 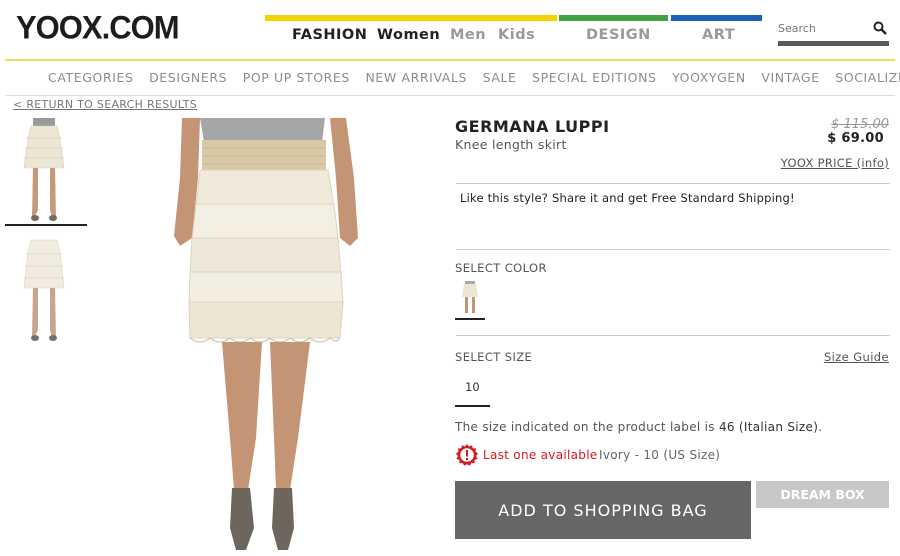 What do you see at coordinates (411, 18) in the screenshot?
I see `fashion-color-bar` at bounding box center [411, 18].